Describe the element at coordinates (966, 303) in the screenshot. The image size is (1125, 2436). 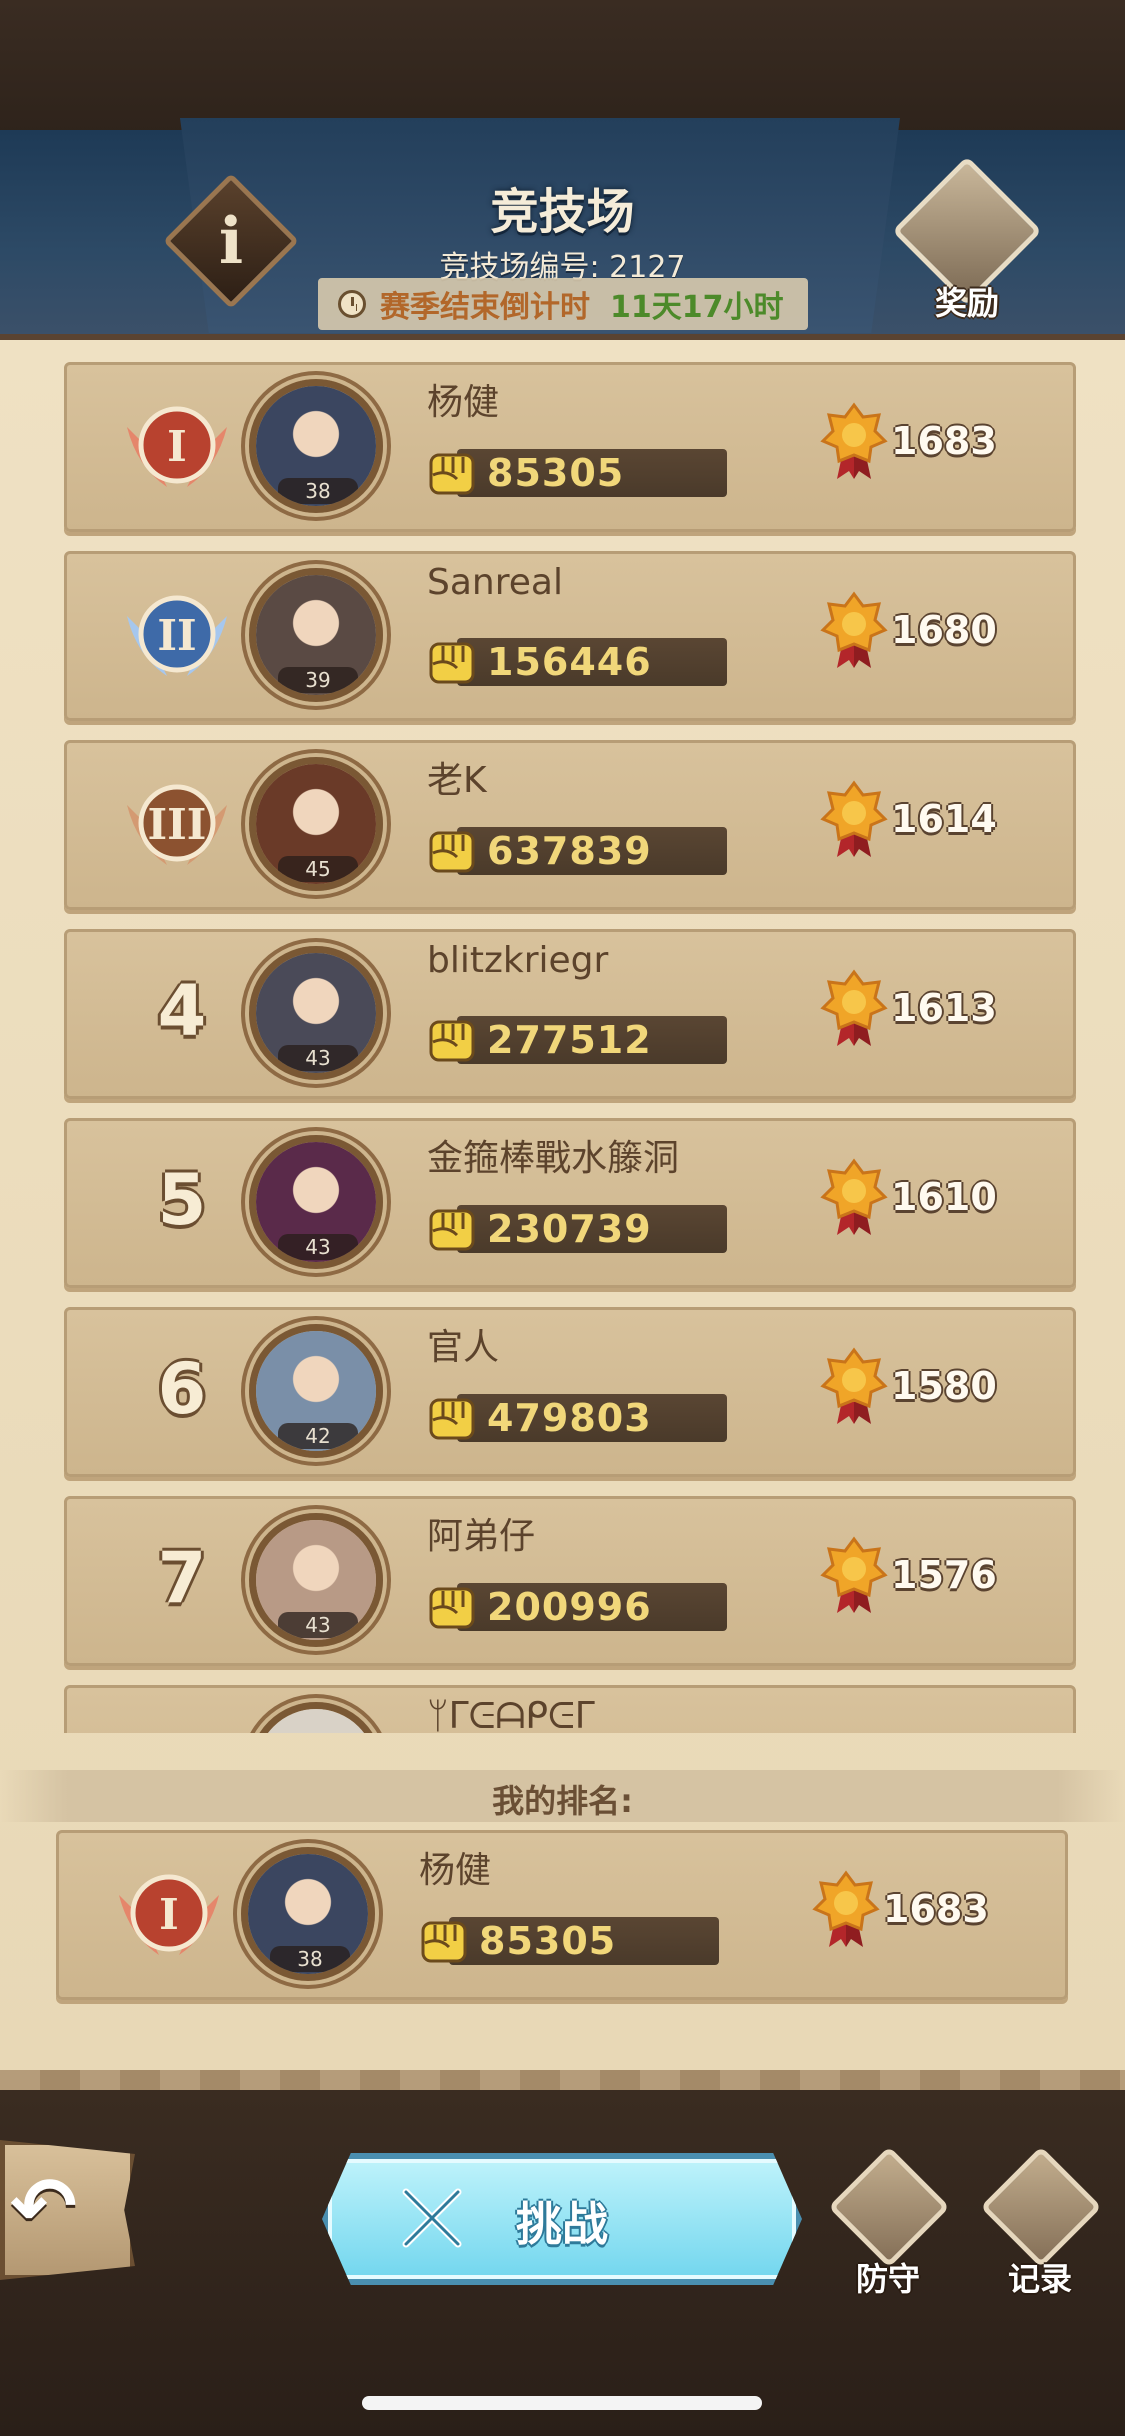
I see `reward-label: 奖励` at that location.